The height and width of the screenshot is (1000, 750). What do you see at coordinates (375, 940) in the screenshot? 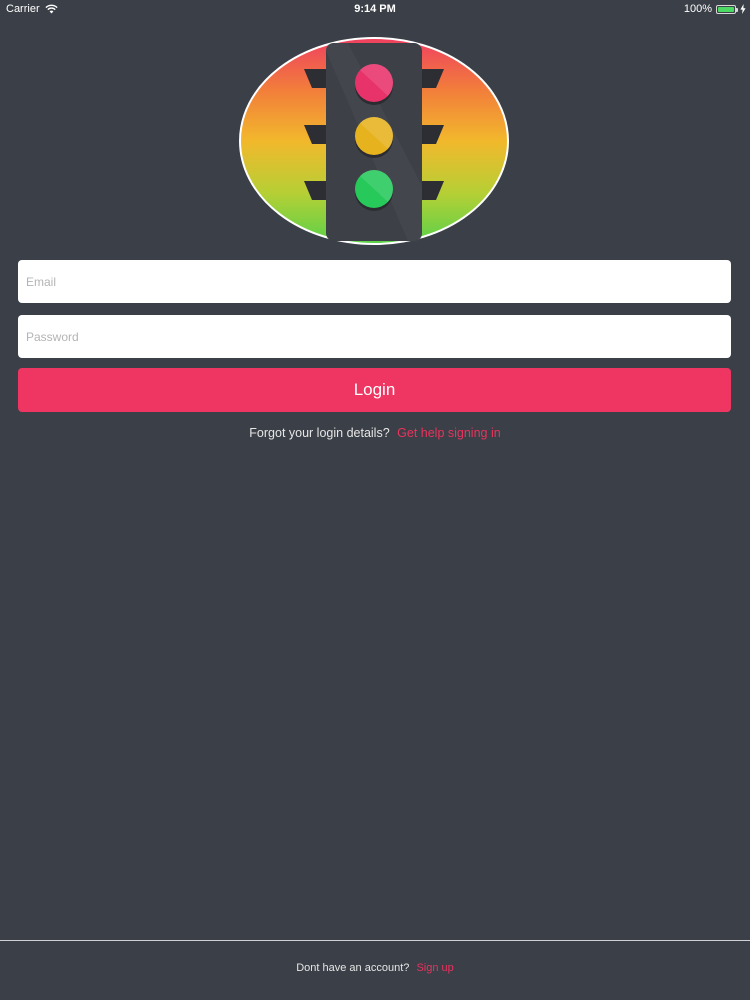
I see `footer-divider` at bounding box center [375, 940].